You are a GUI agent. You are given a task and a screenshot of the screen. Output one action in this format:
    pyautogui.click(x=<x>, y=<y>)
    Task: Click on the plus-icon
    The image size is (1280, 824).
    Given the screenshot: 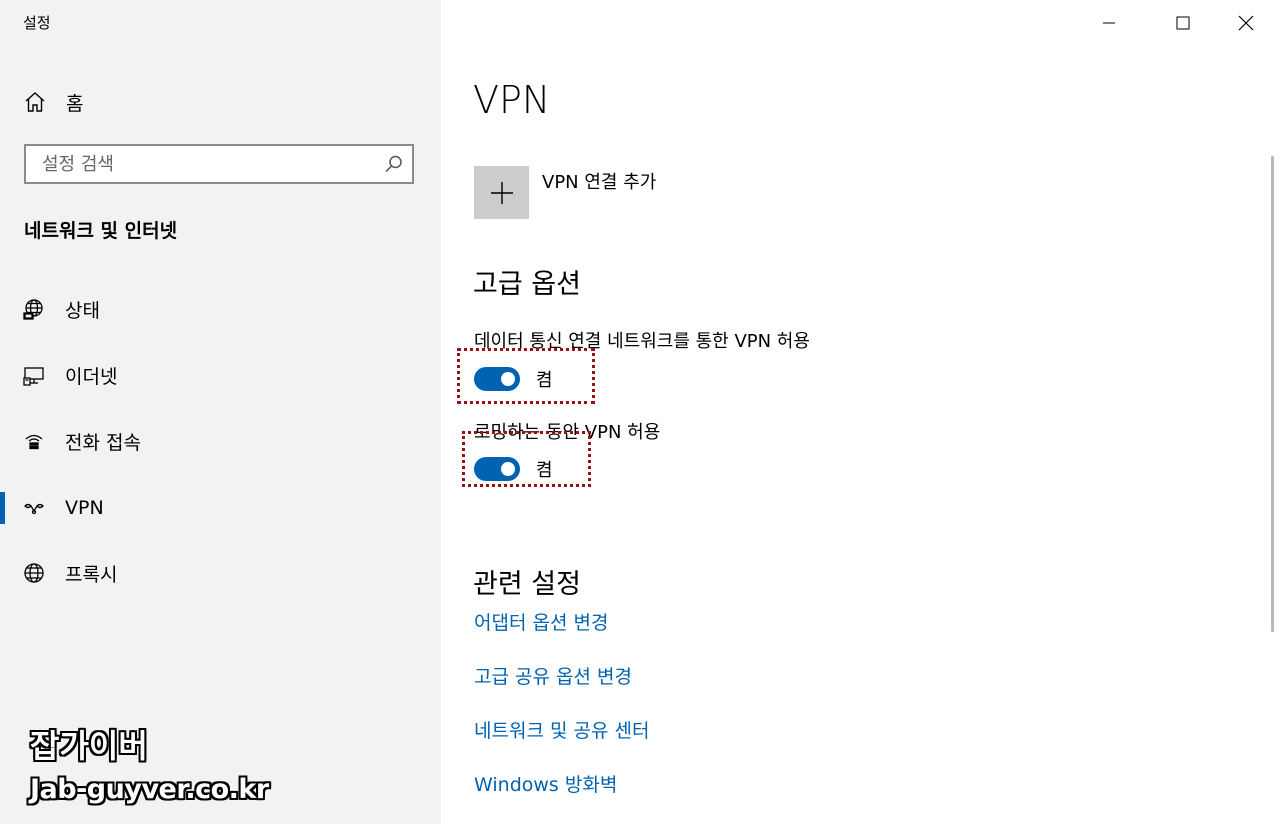 What is the action you would take?
    pyautogui.click(x=501, y=192)
    